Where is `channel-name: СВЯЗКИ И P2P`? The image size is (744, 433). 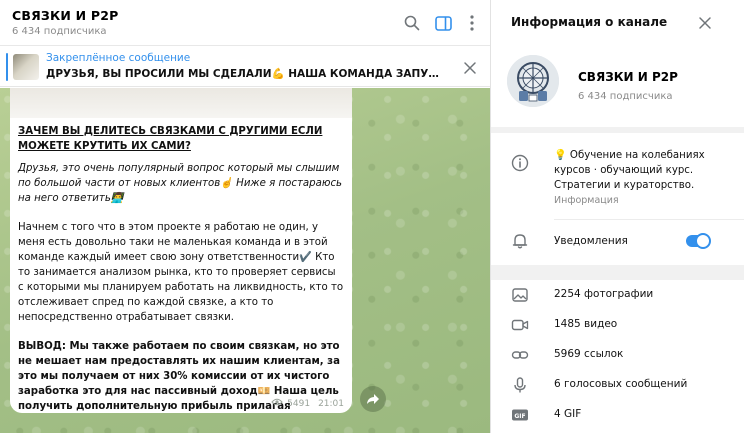 channel-name: СВЯЗКИ И P2P is located at coordinates (628, 77).